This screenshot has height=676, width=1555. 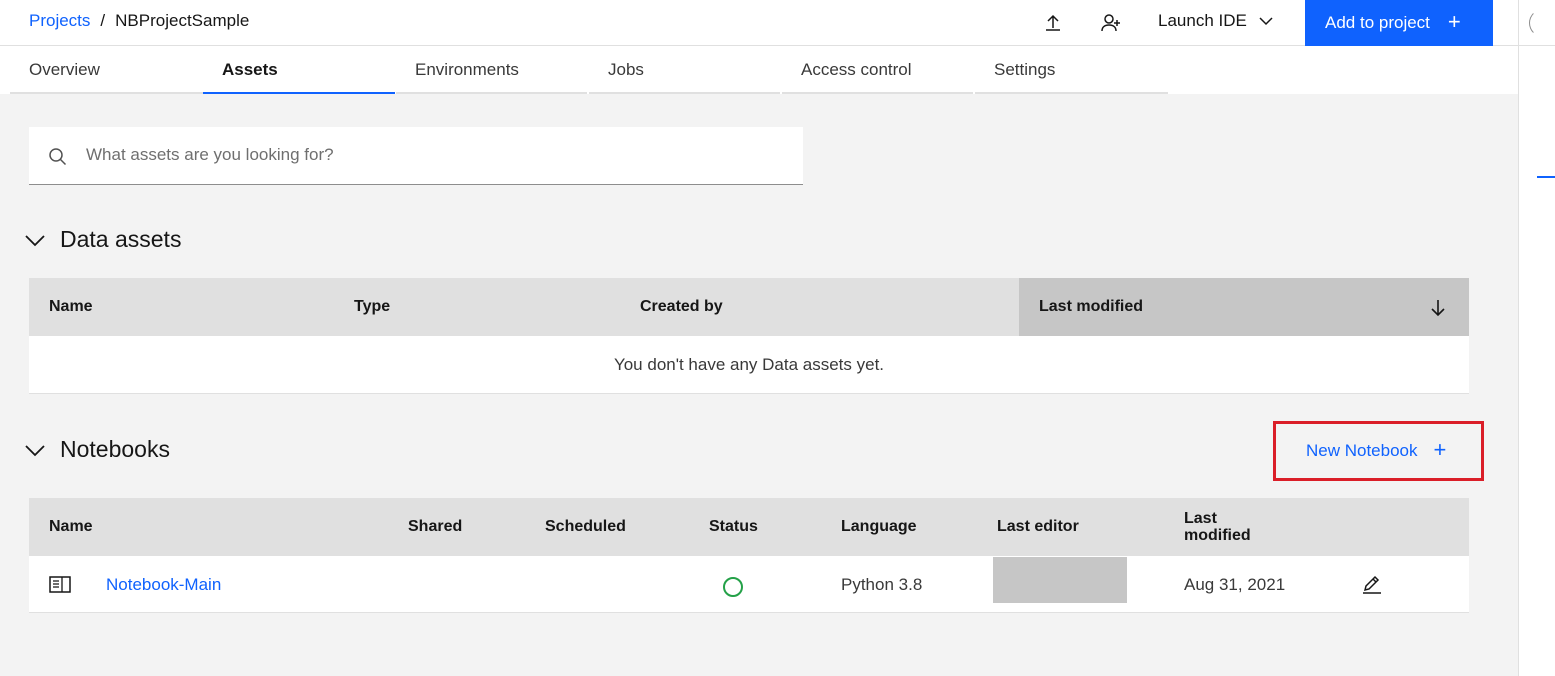 I want to click on asset-search, so click(x=416, y=156).